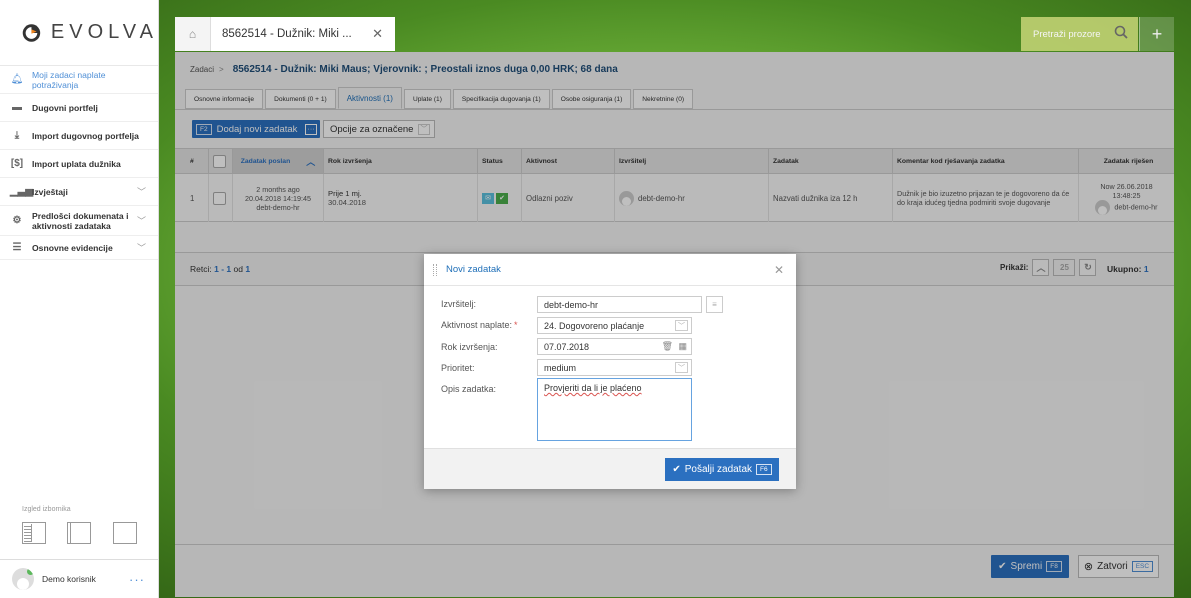  What do you see at coordinates (79, 192) in the screenshot?
I see `sidebar-item-reports: ▁▃▅ Izvještaji ﹀` at bounding box center [79, 192].